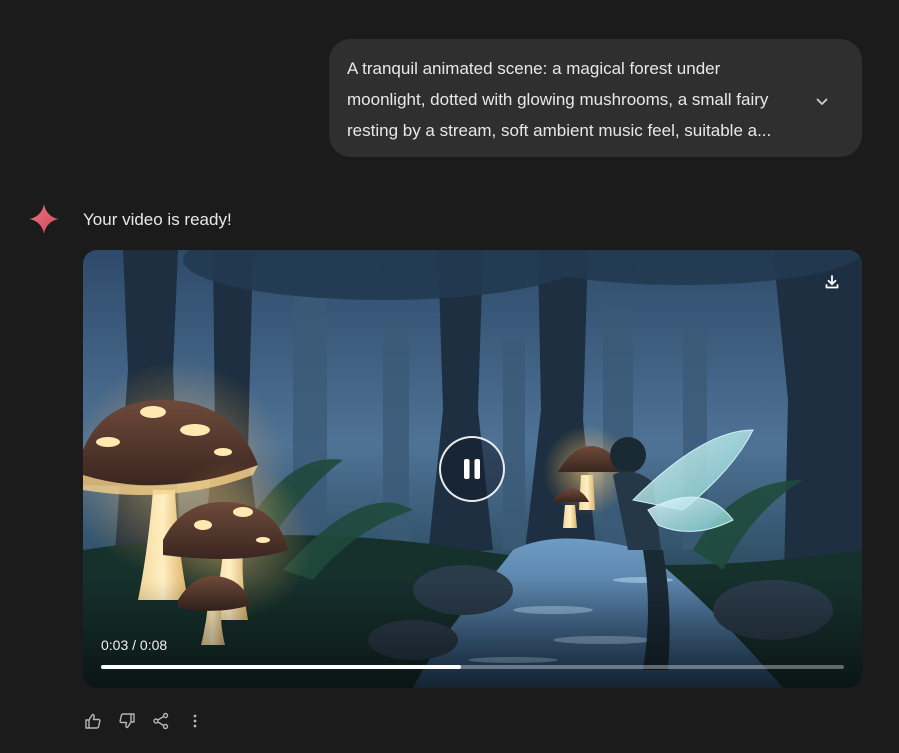 This screenshot has width=899, height=753. I want to click on thumbs-down-icon, so click(127, 721).